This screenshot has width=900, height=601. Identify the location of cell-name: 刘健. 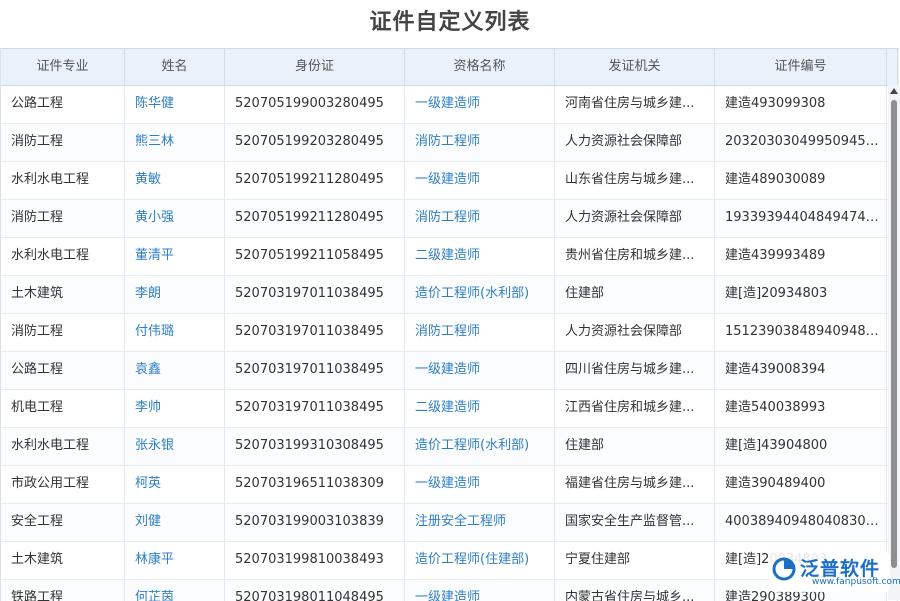
(175, 522).